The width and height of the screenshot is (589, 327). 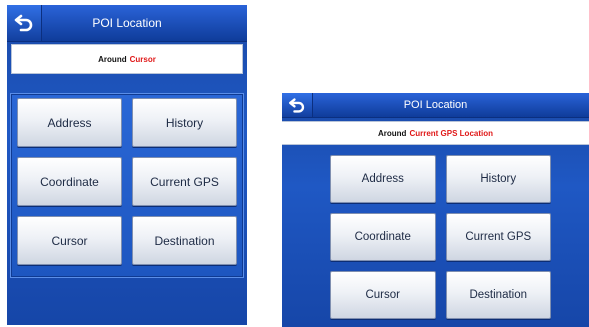 I want to click on around-target: Current GPS Location, so click(x=451, y=133).